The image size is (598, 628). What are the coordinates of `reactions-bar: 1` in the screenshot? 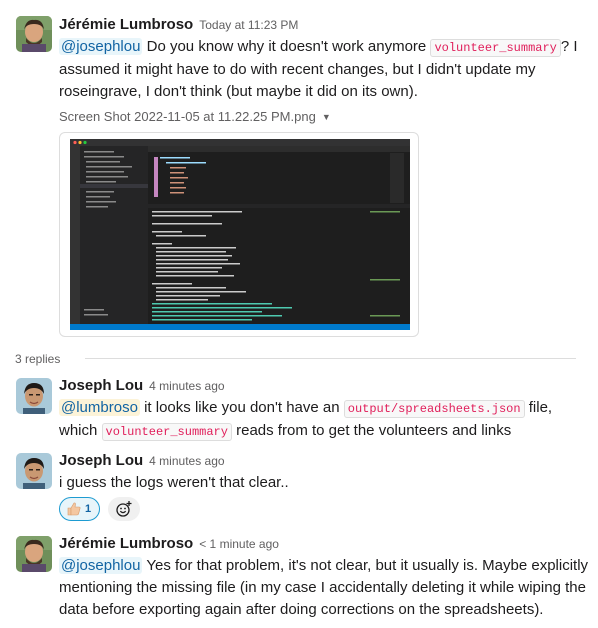 It's located at (100, 509).